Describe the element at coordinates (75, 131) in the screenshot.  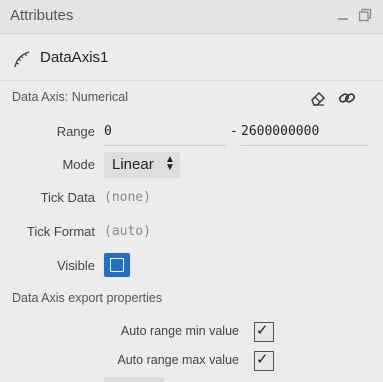
I see `range-label: Range` at that location.